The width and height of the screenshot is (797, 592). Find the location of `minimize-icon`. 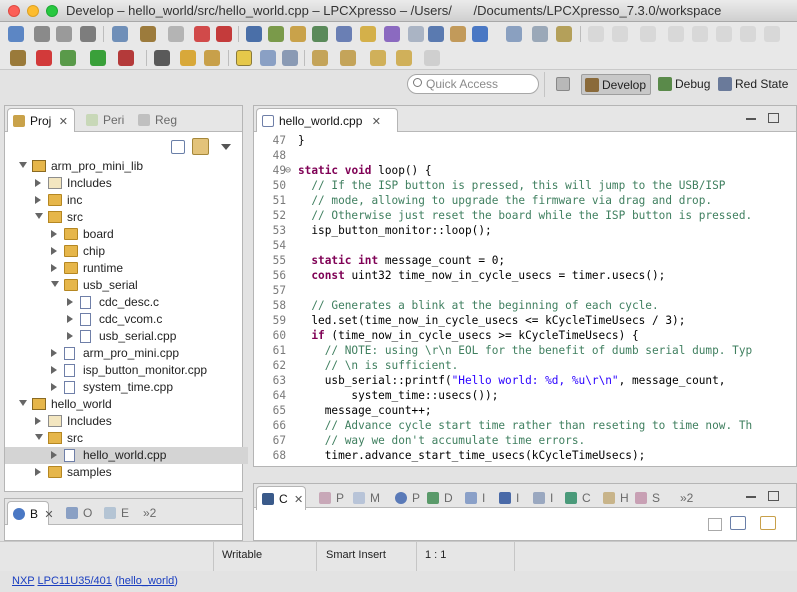

minimize-icon is located at coordinates (751, 119).